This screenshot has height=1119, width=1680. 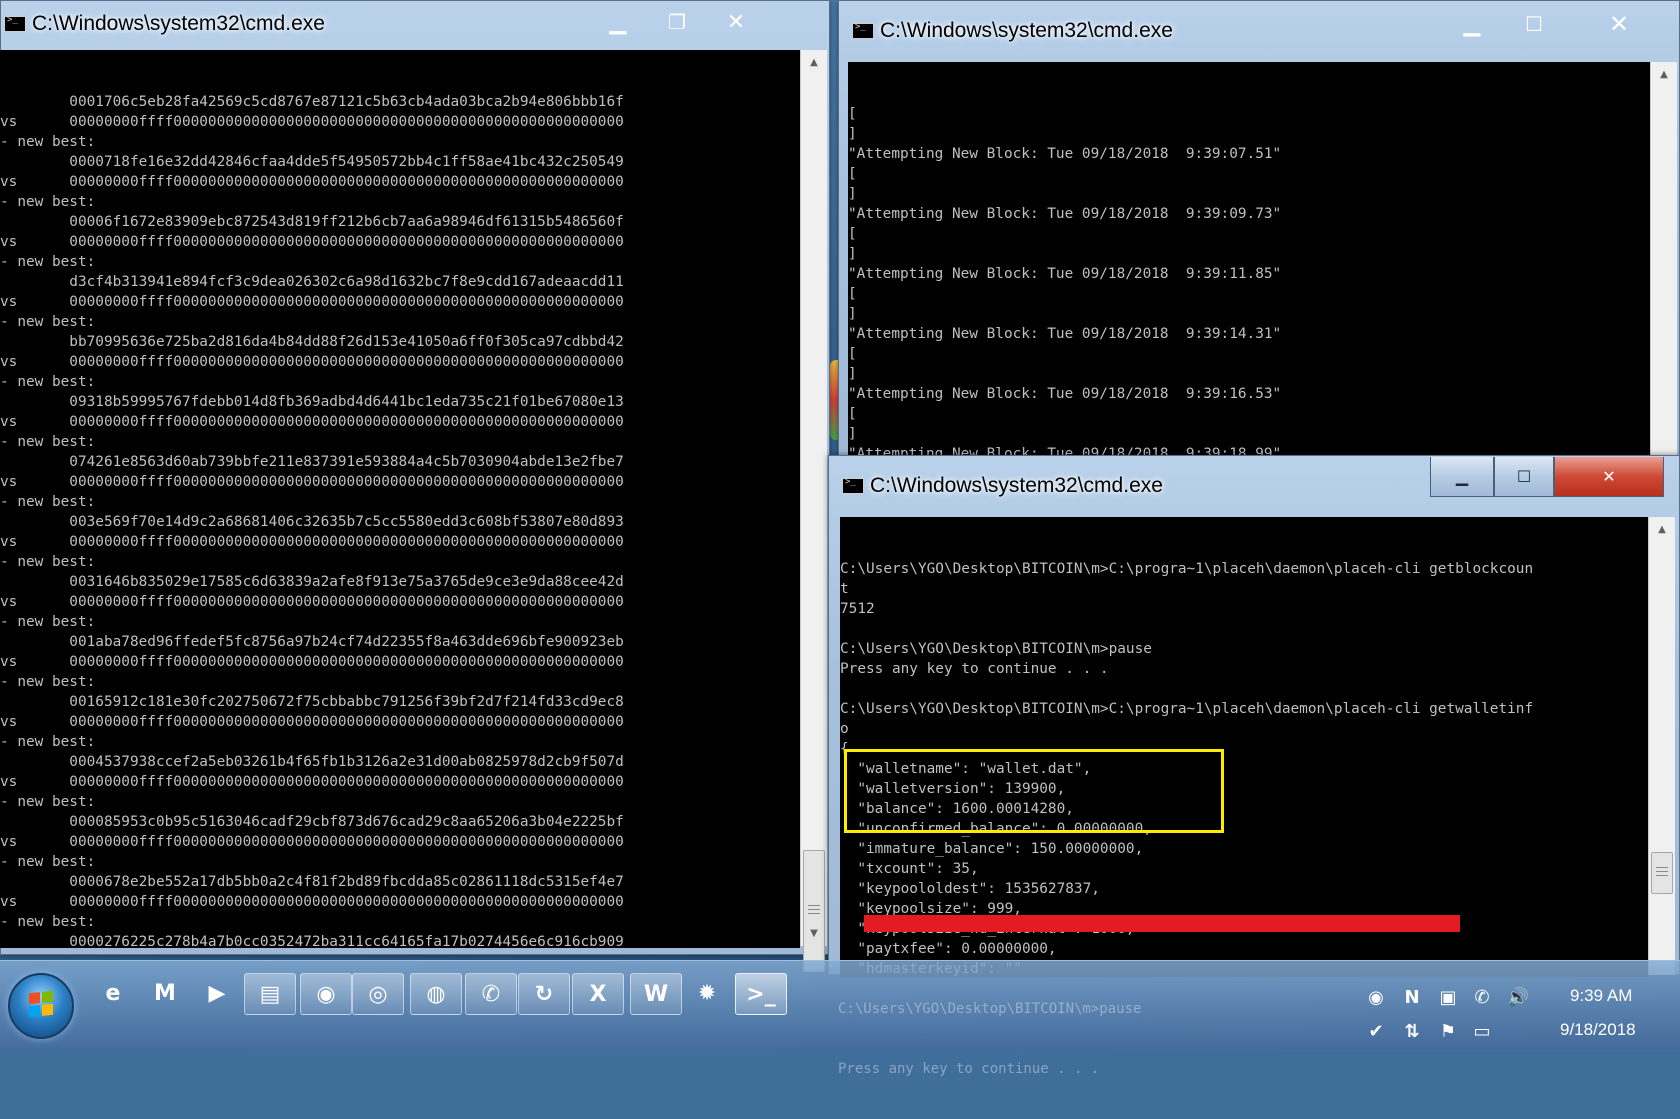 I want to click on redaction-bar, so click(x=1162, y=923).